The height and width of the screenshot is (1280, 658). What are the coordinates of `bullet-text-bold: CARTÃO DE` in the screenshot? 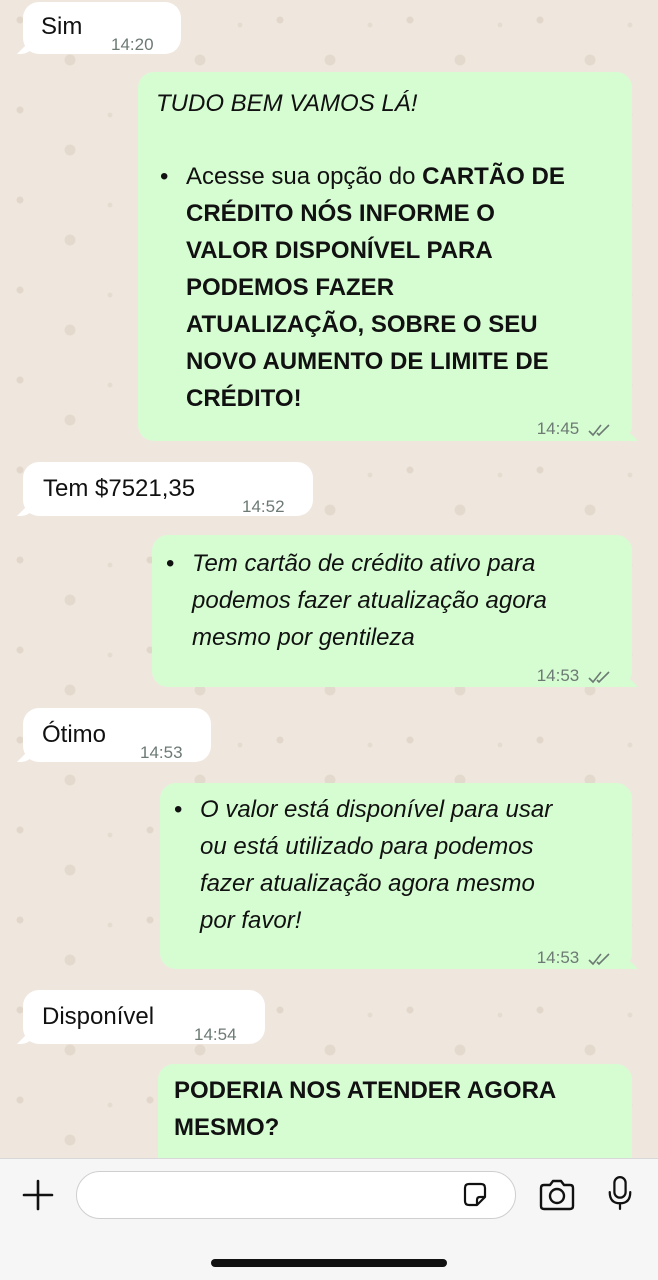 It's located at (493, 176).